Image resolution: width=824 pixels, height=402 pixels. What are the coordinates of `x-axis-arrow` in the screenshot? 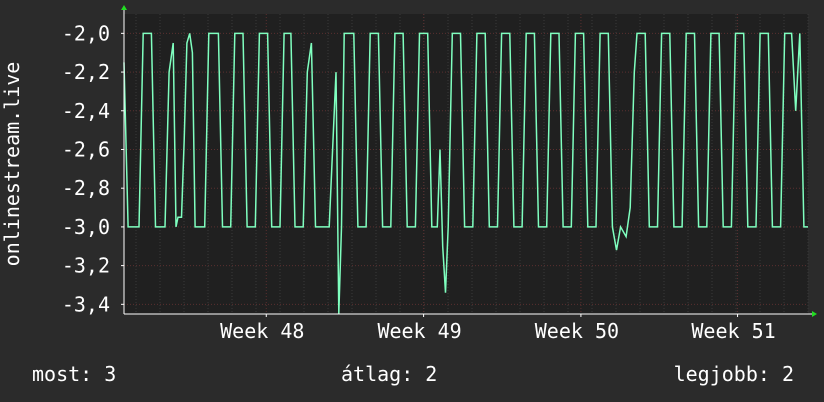 It's located at (814, 314).